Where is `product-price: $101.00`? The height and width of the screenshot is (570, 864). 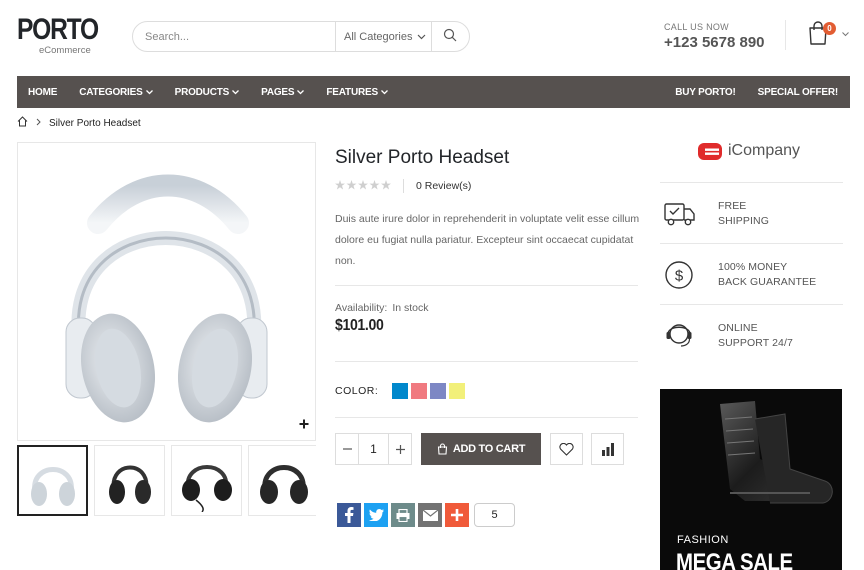
product-price: $101.00 is located at coordinates (359, 325).